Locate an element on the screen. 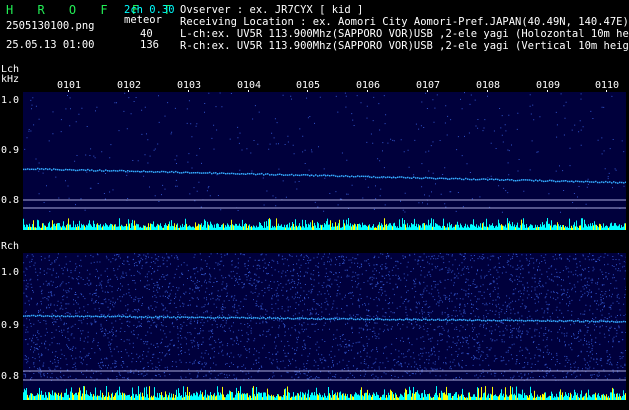  rch-ytick-0-9: 0.9 is located at coordinates (10, 325).